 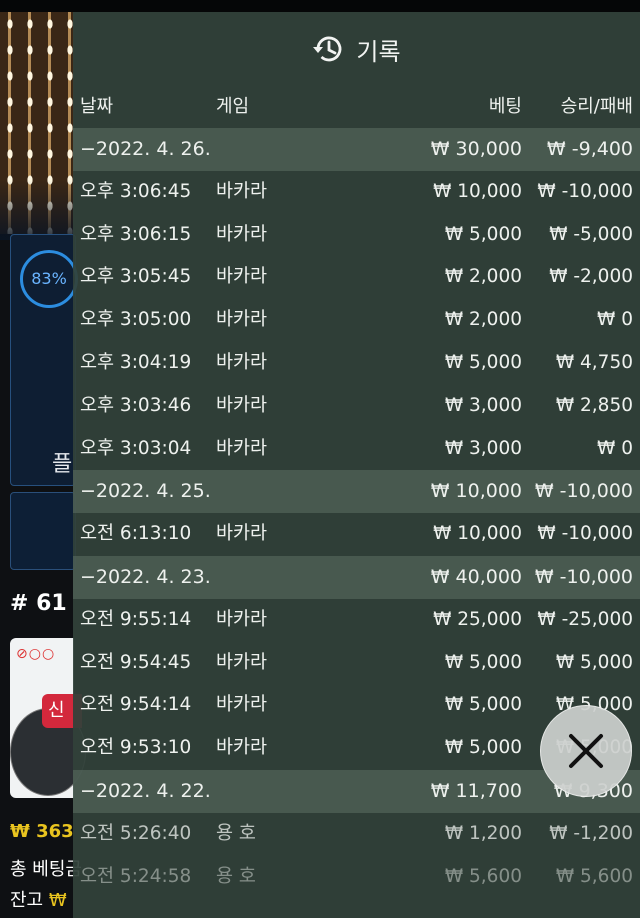 What do you see at coordinates (356, 107) in the screenshot?
I see `history-column-header: 날짜 게임 베팅 승리/패배` at bounding box center [356, 107].